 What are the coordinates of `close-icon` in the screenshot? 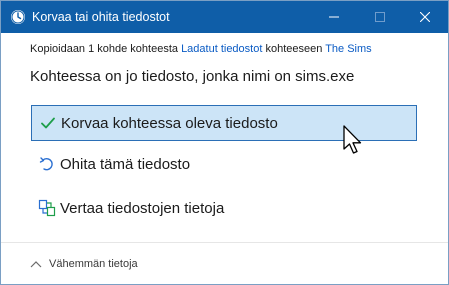 It's located at (425, 17).